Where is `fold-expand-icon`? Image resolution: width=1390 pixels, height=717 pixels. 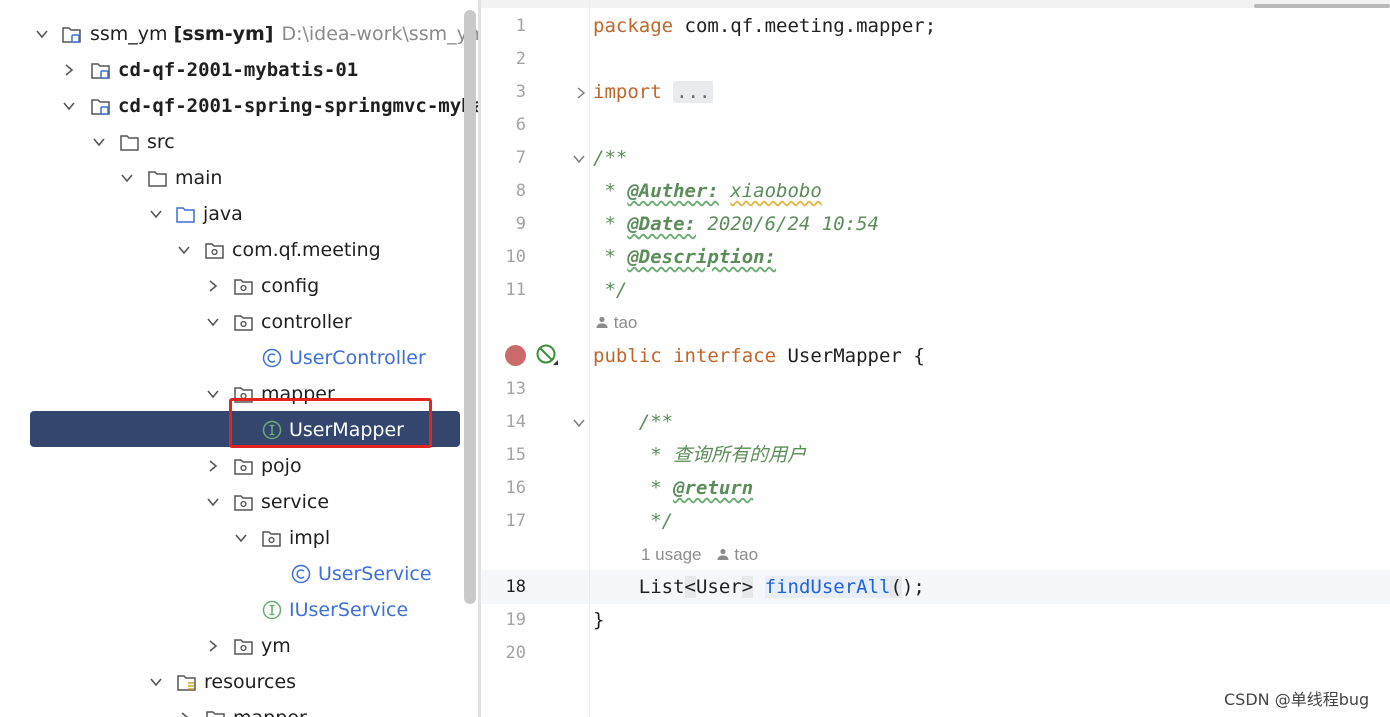 fold-expand-icon is located at coordinates (581, 93).